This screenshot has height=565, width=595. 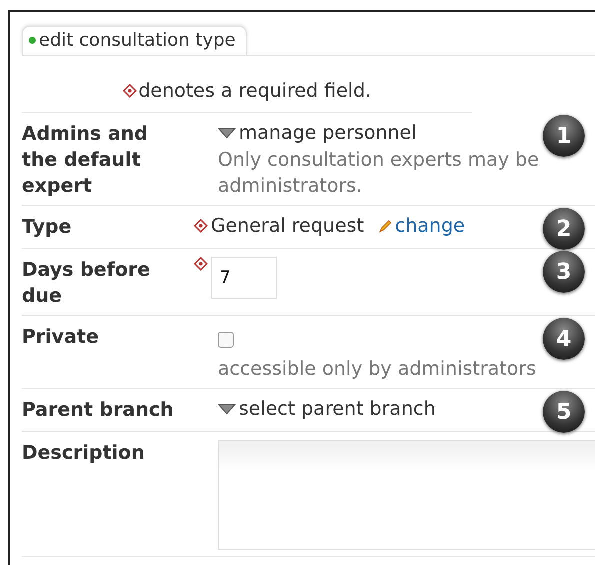 I want to click on days-input-field: 7, so click(x=244, y=278).